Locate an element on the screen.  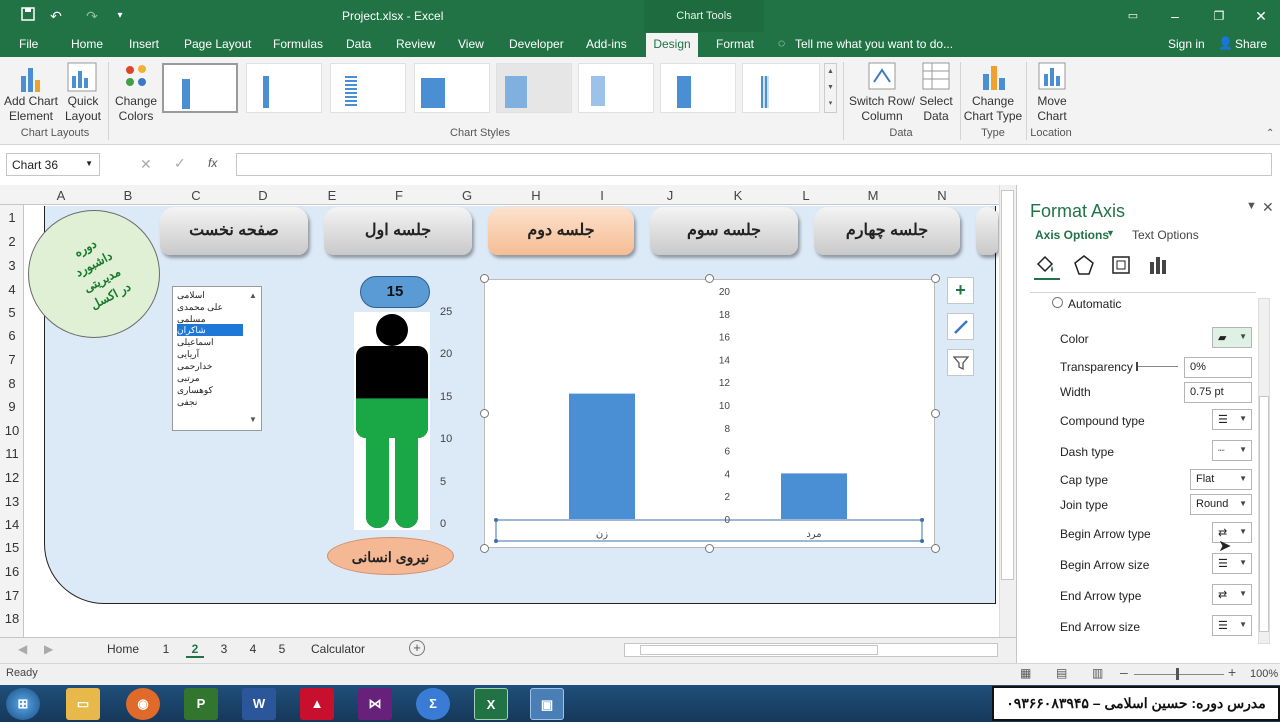
screen-capture-icon: ▣ is located at coordinates (547, 704).